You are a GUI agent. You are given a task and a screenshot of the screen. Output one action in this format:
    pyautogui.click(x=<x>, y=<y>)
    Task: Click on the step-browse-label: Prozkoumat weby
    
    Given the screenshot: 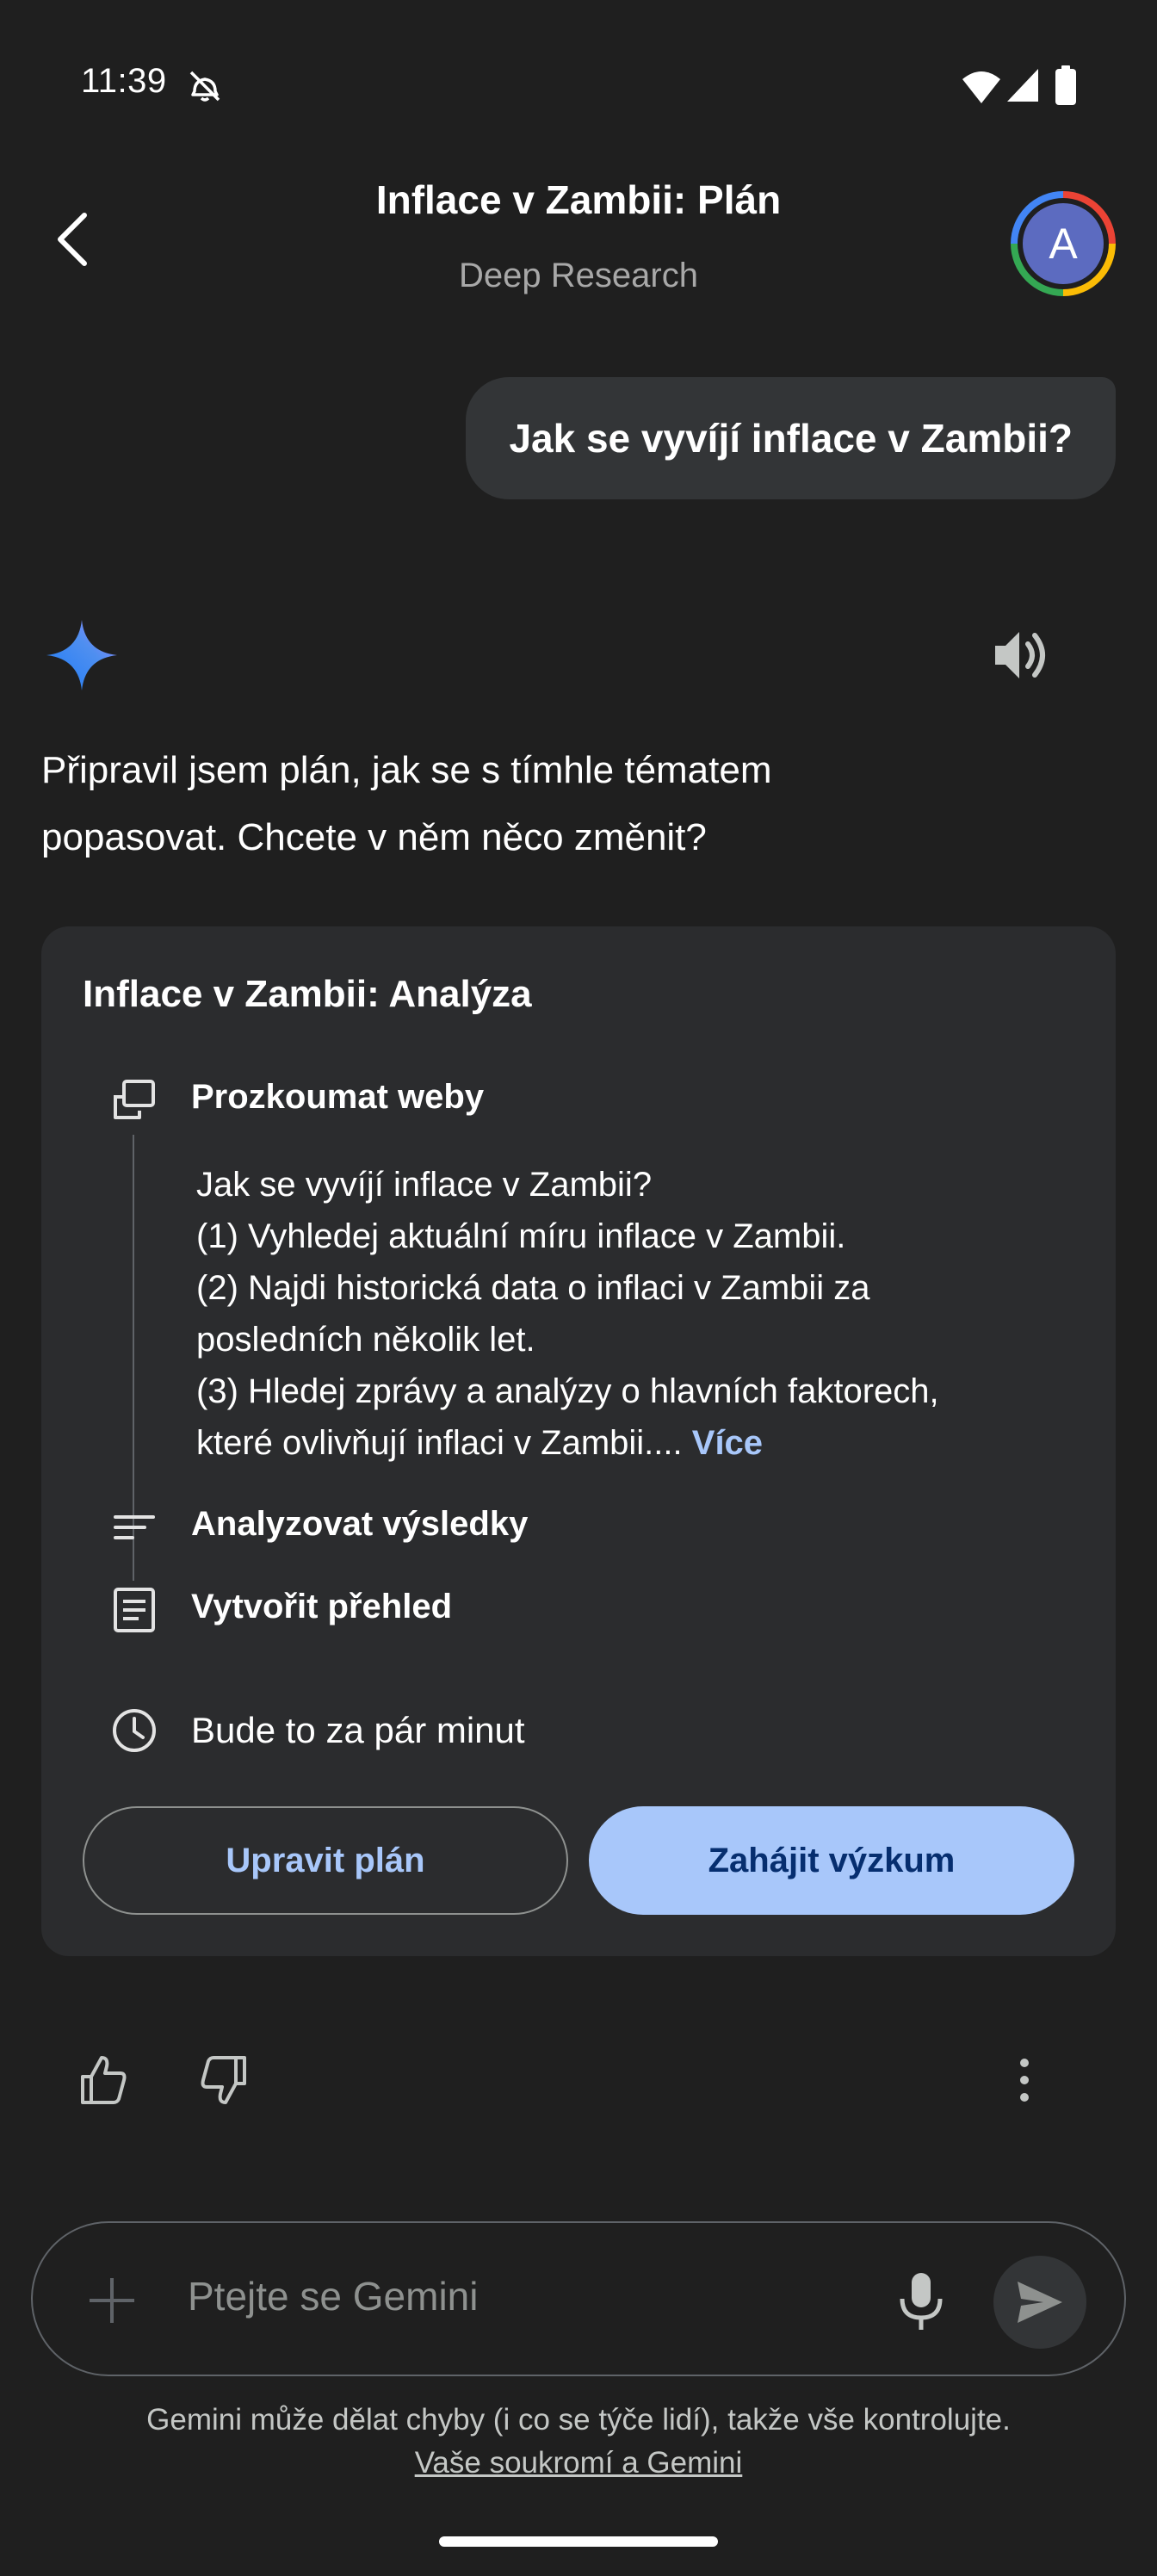 What is the action you would take?
    pyautogui.click(x=338, y=1097)
    